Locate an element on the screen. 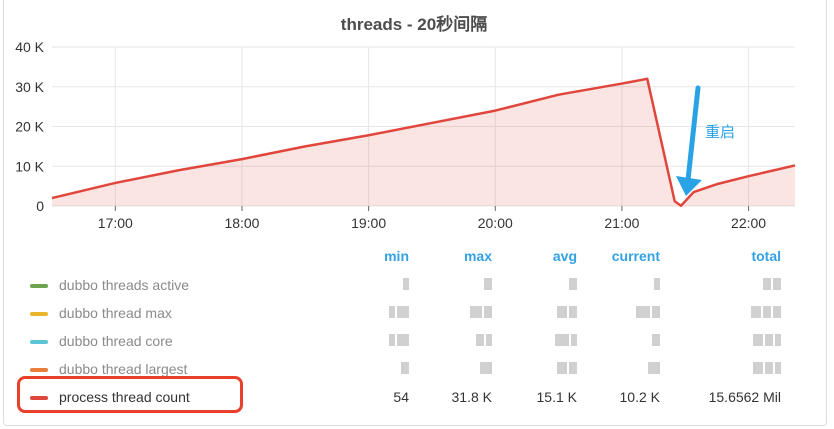  legend-value-max: 31.8 K is located at coordinates (471, 397).